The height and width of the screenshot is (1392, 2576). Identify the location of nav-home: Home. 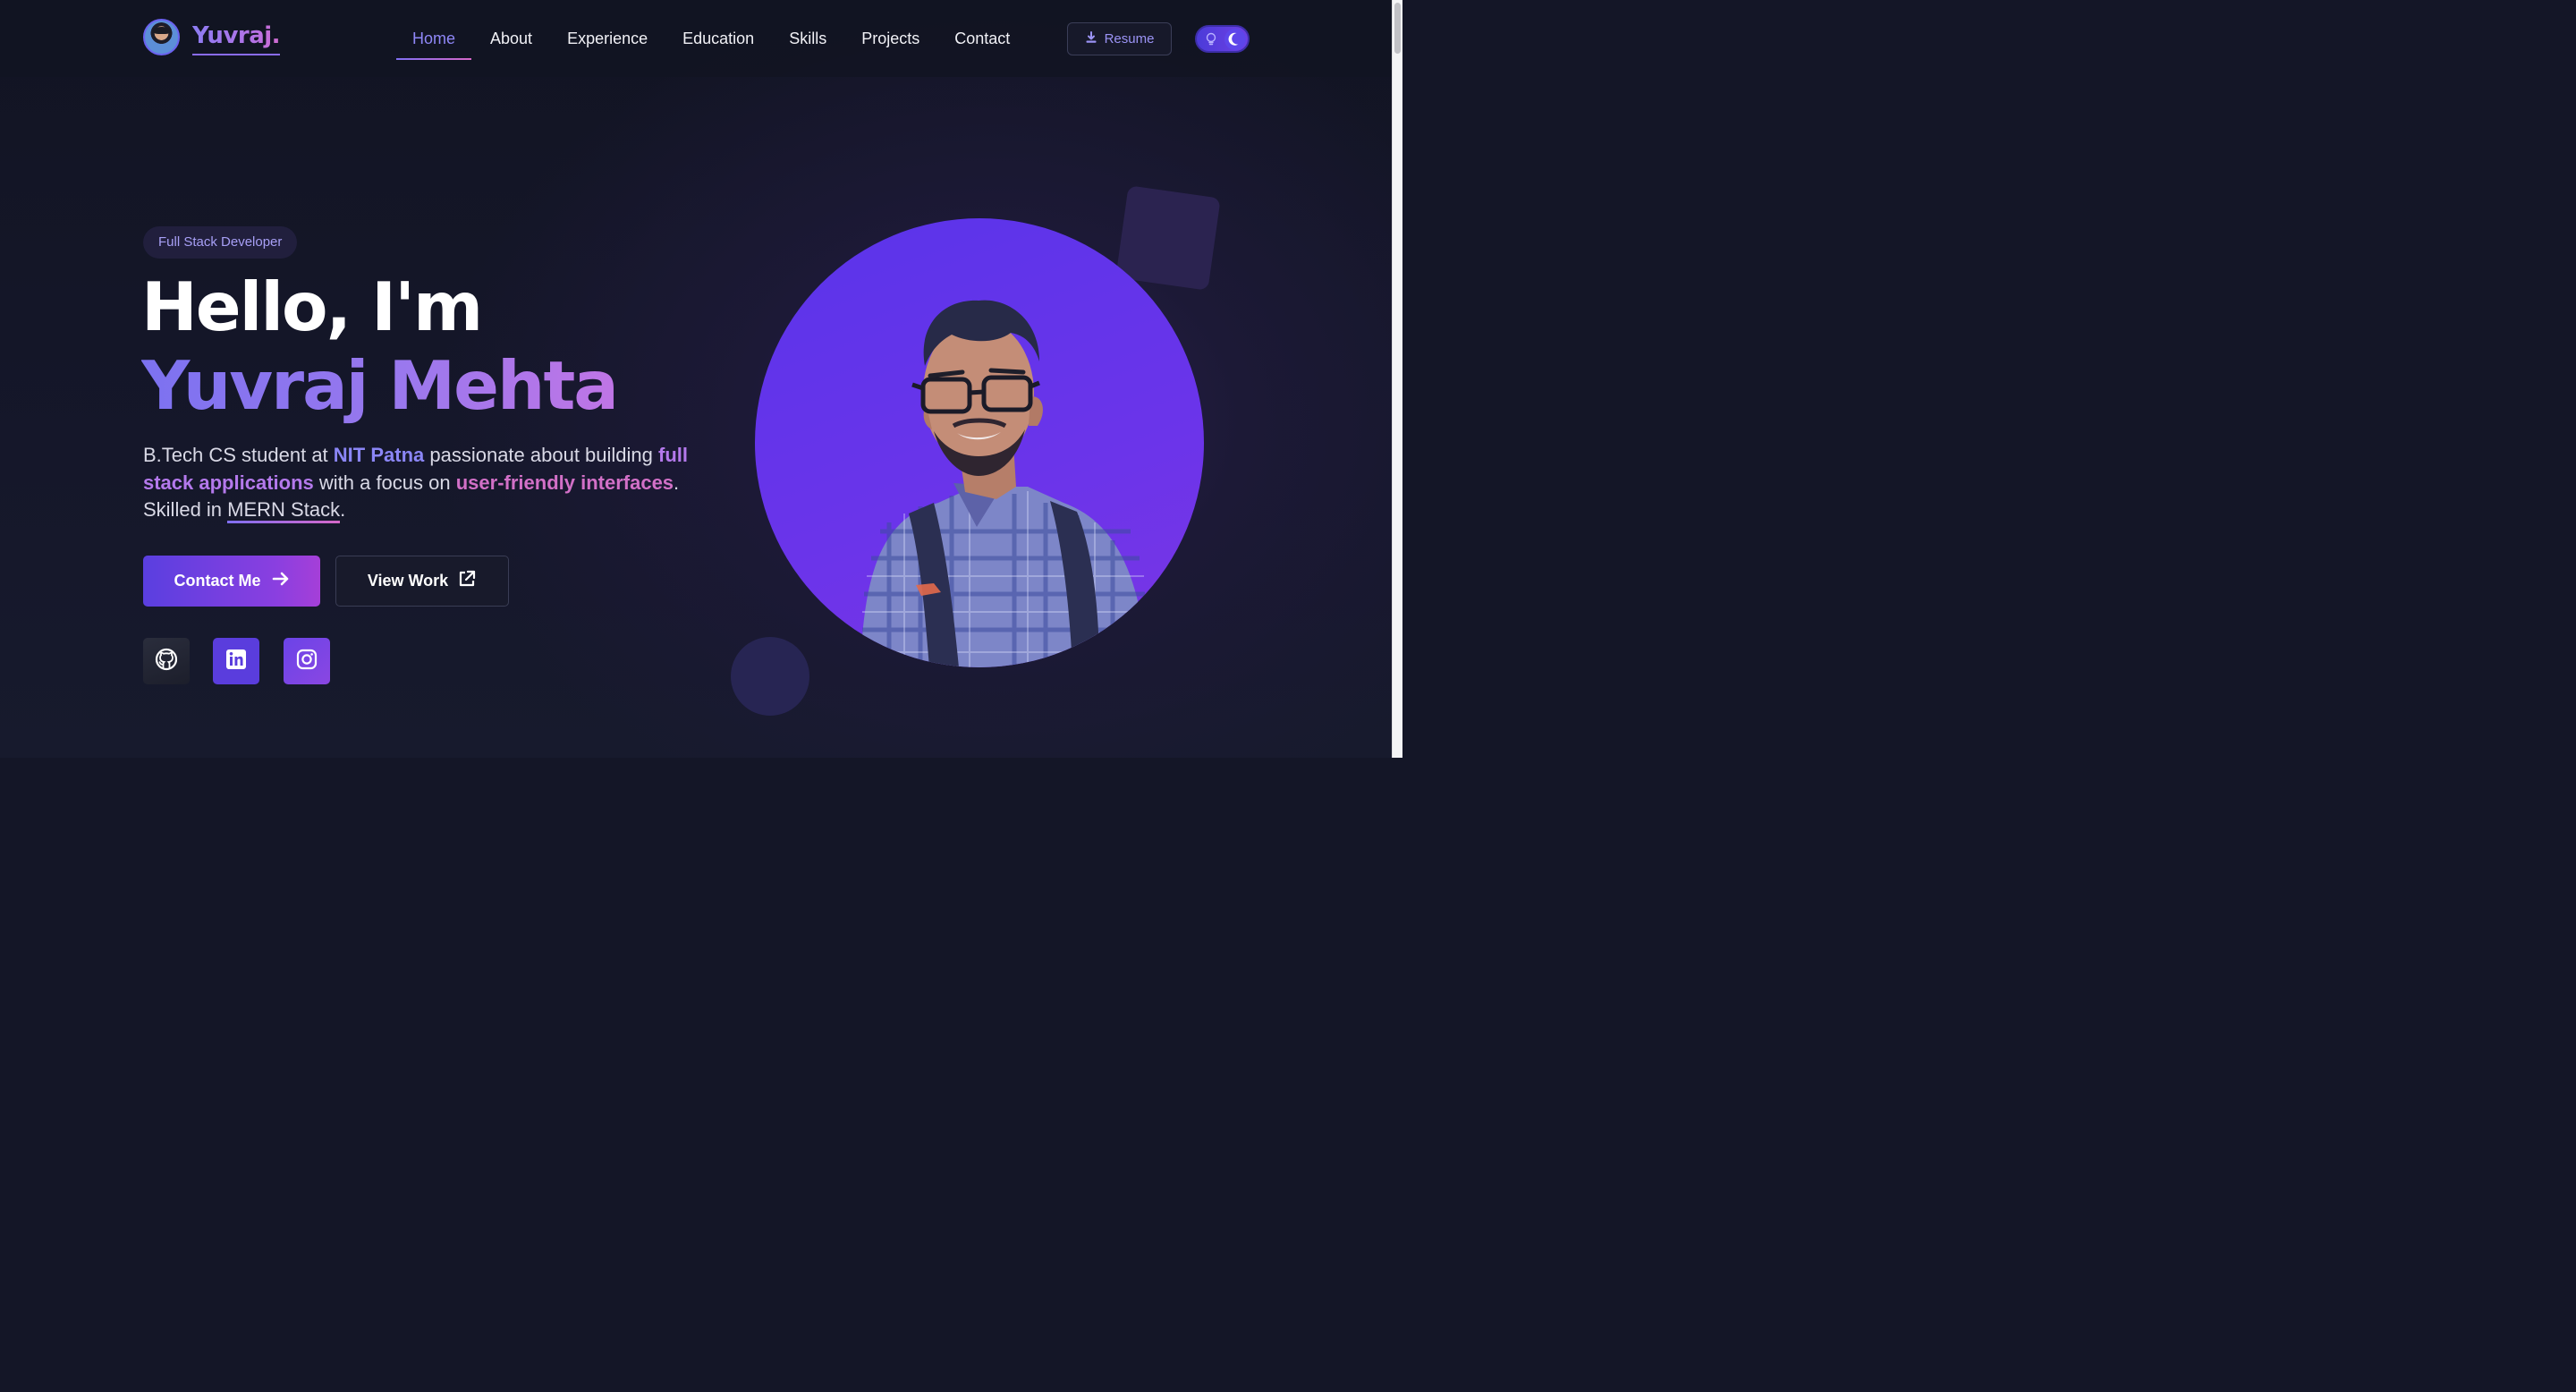
(434, 43).